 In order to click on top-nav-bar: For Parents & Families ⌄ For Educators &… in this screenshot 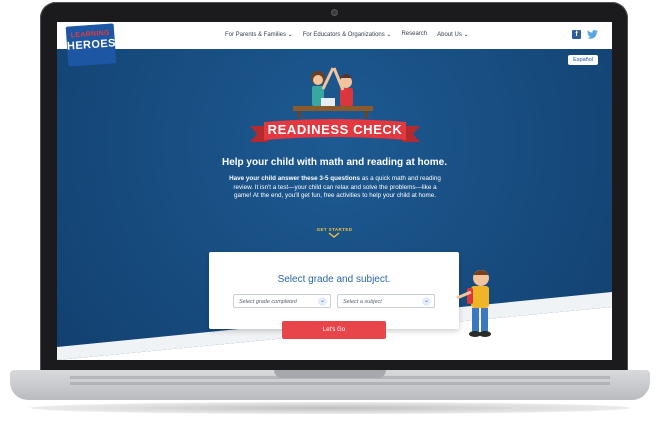, I will do `click(334, 35)`.